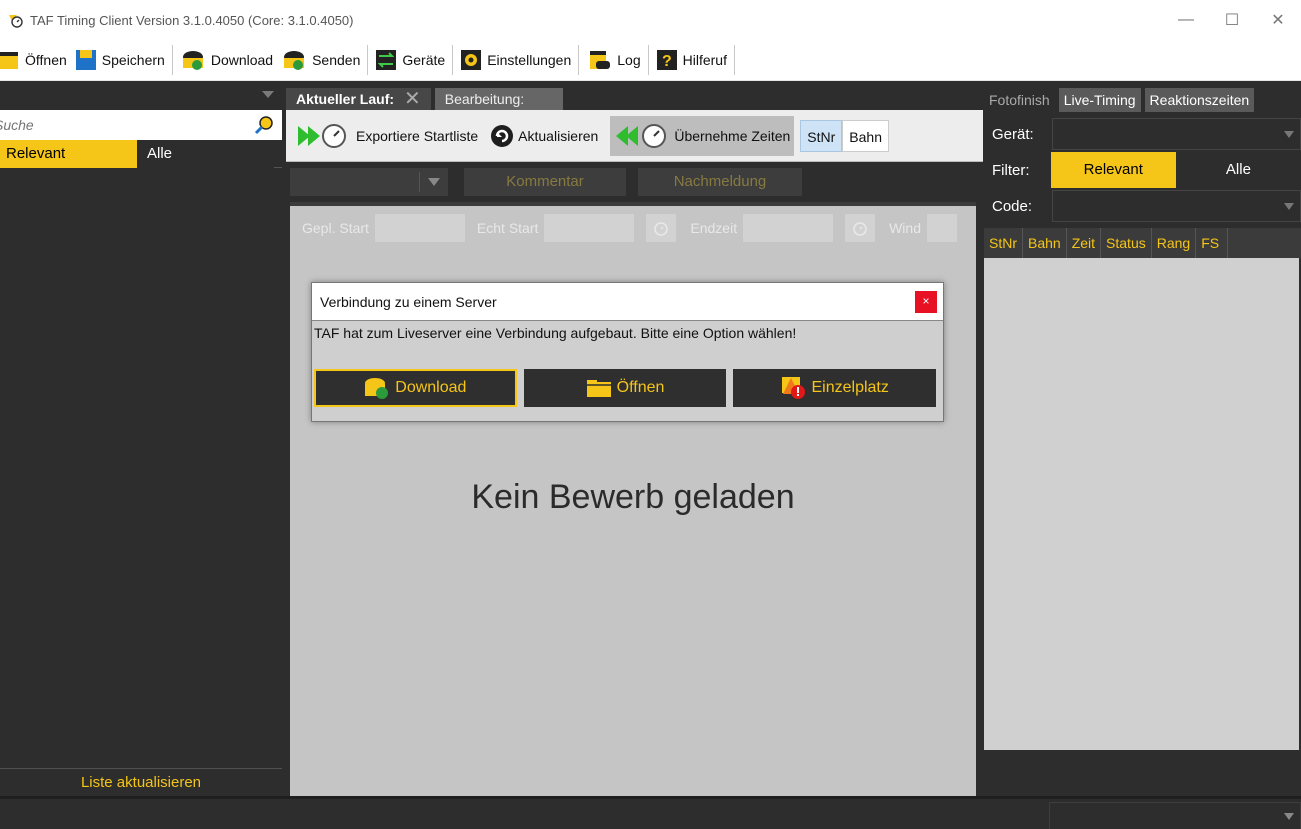  Describe the element at coordinates (627, 302) in the screenshot. I see `dialog-title-bar: Verbindung zu einem Server ×` at that location.